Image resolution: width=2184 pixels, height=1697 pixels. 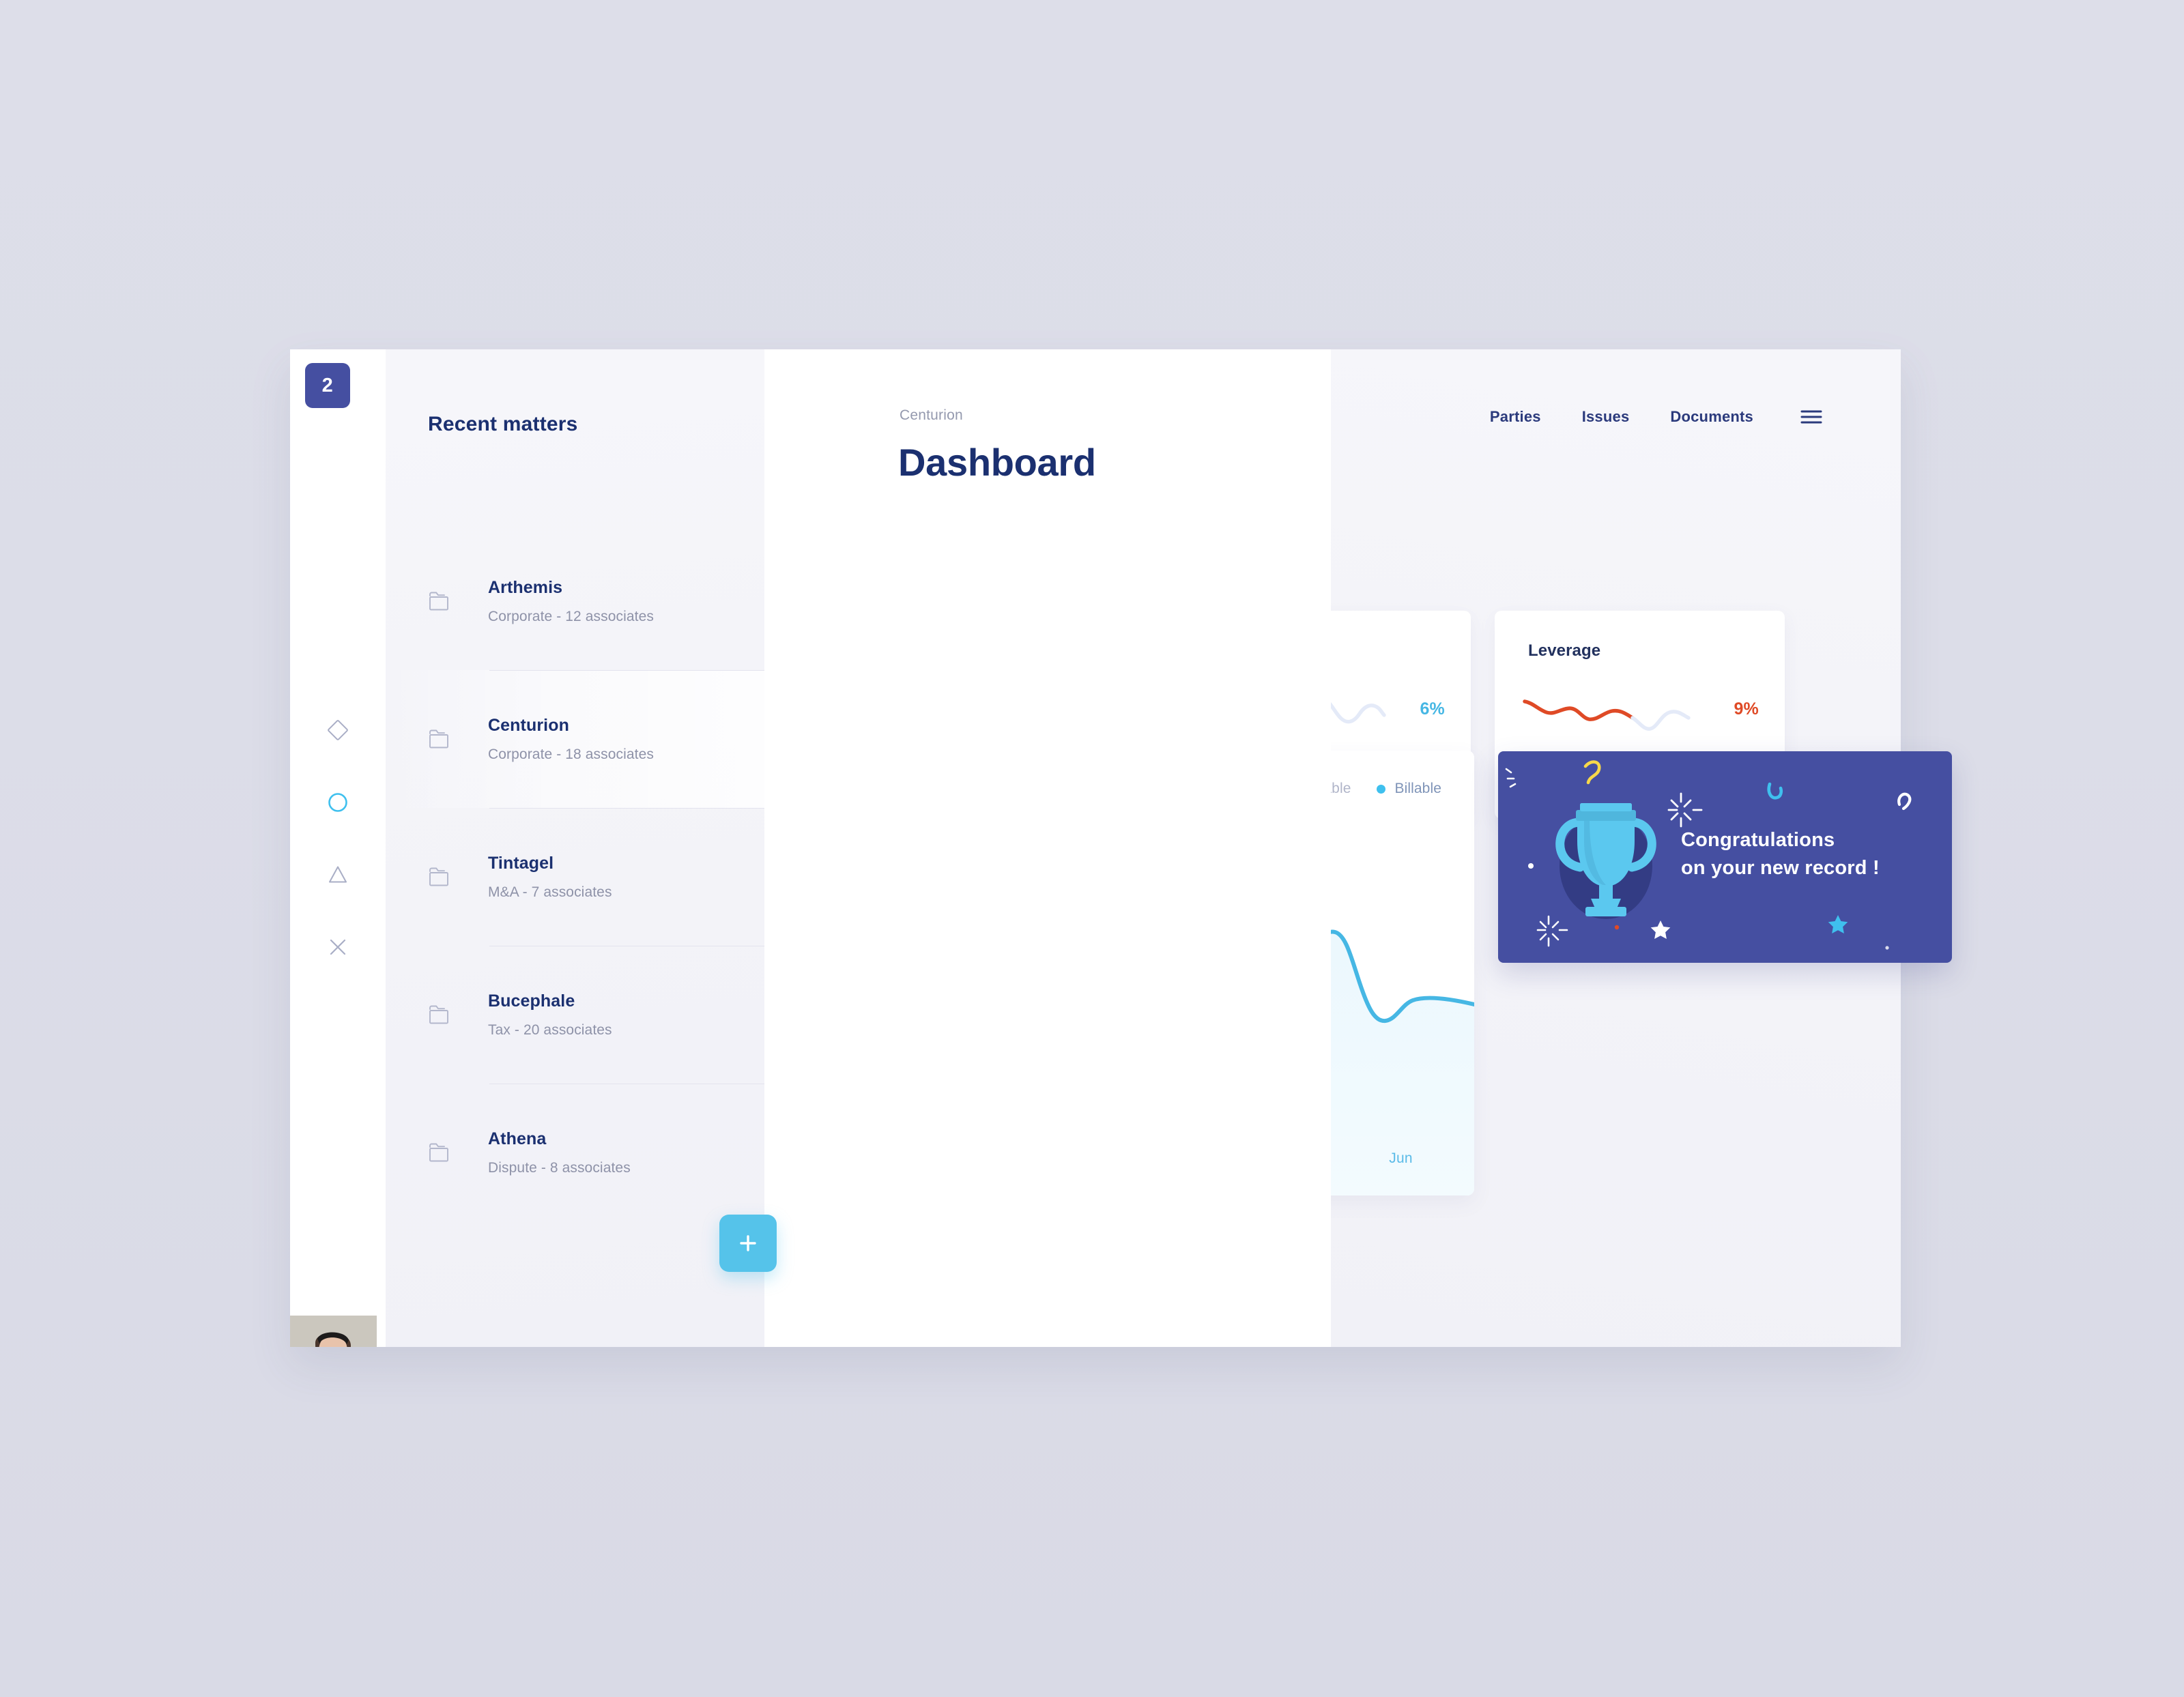 I want to click on matter-name: Tintagel, so click(x=521, y=863).